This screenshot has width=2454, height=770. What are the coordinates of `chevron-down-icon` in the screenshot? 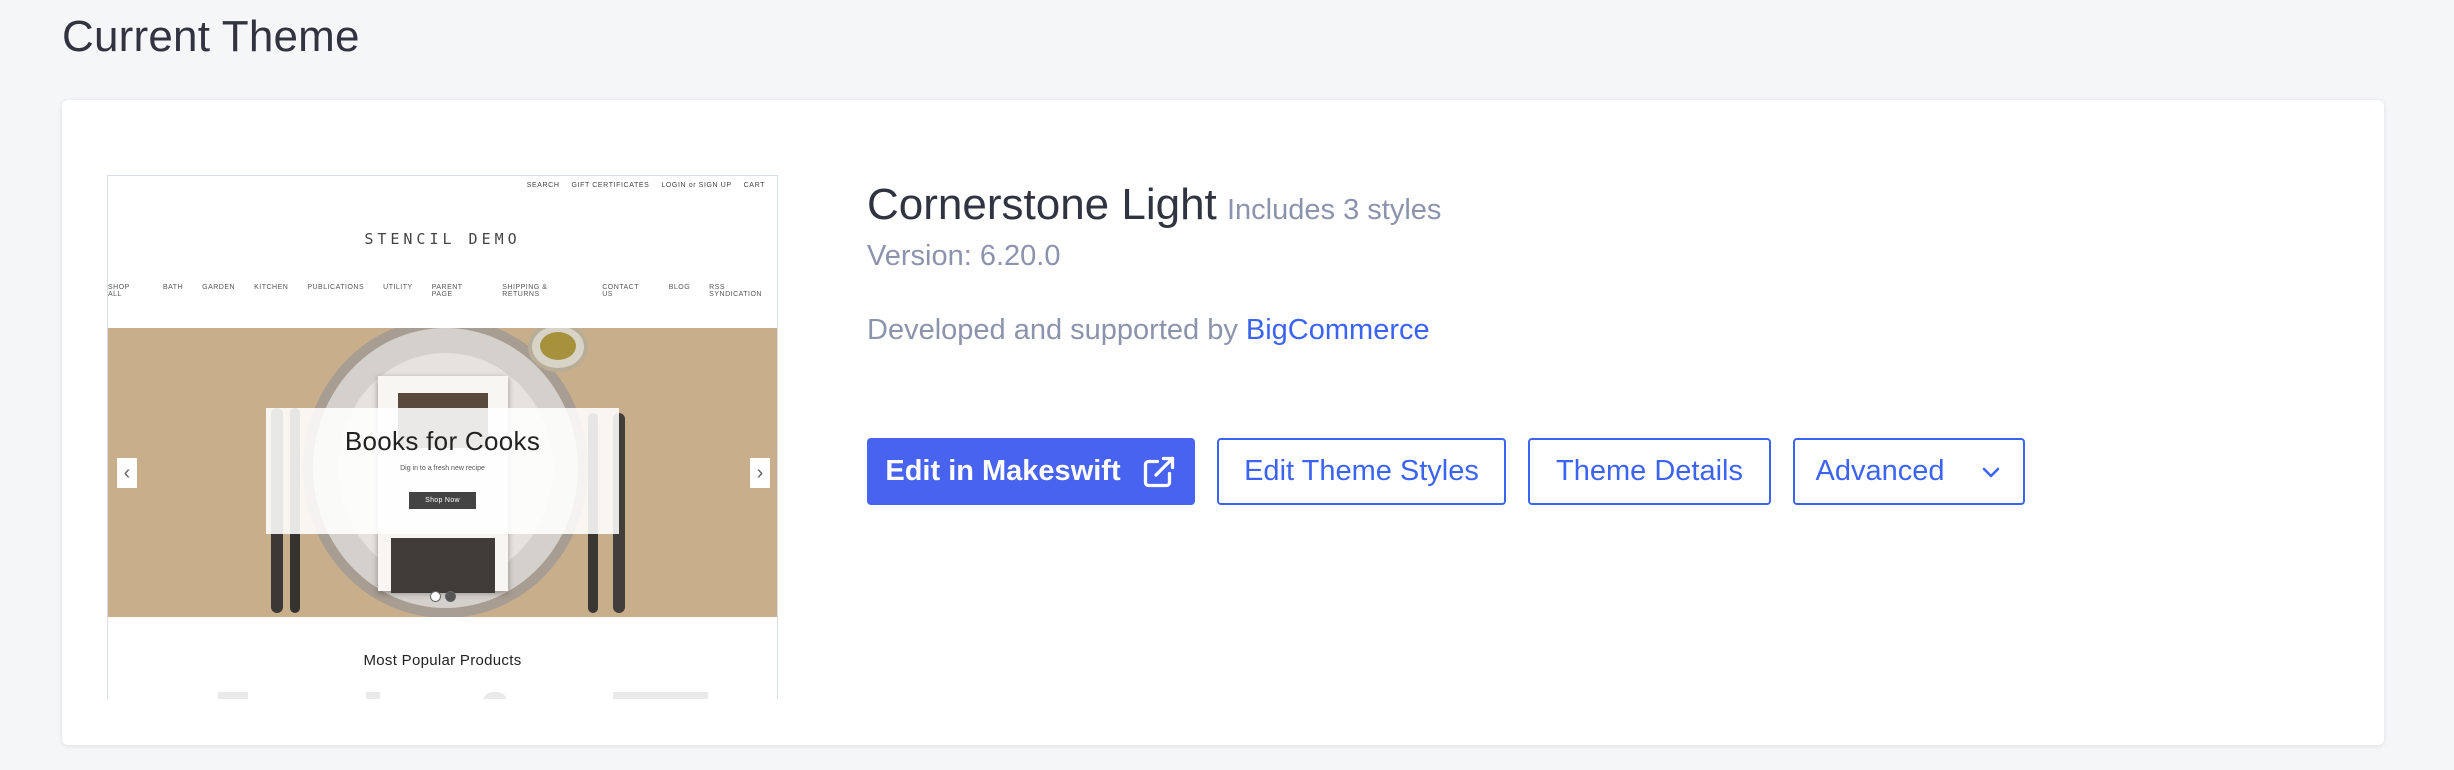 It's located at (1991, 472).